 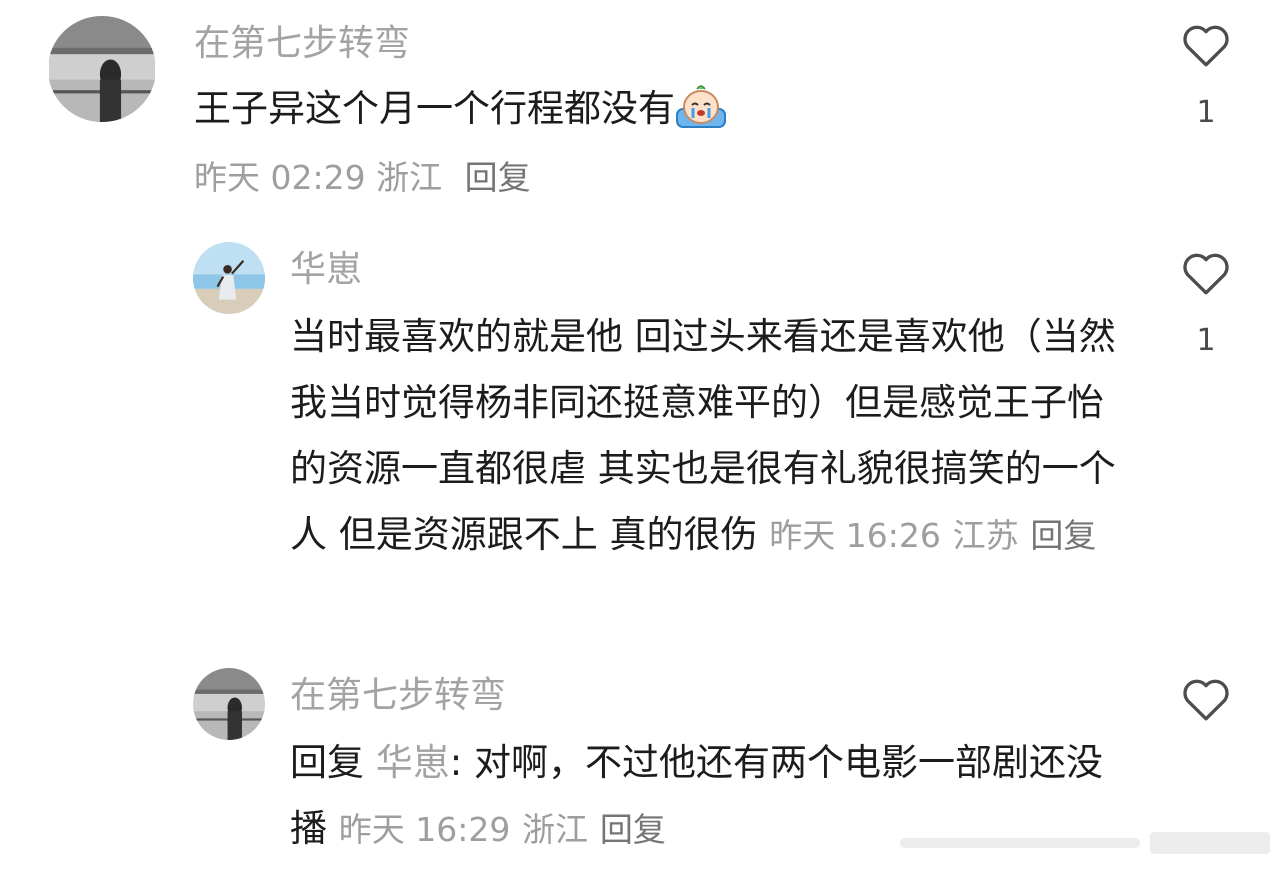 I want to click on like-button, so click(x=1206, y=699).